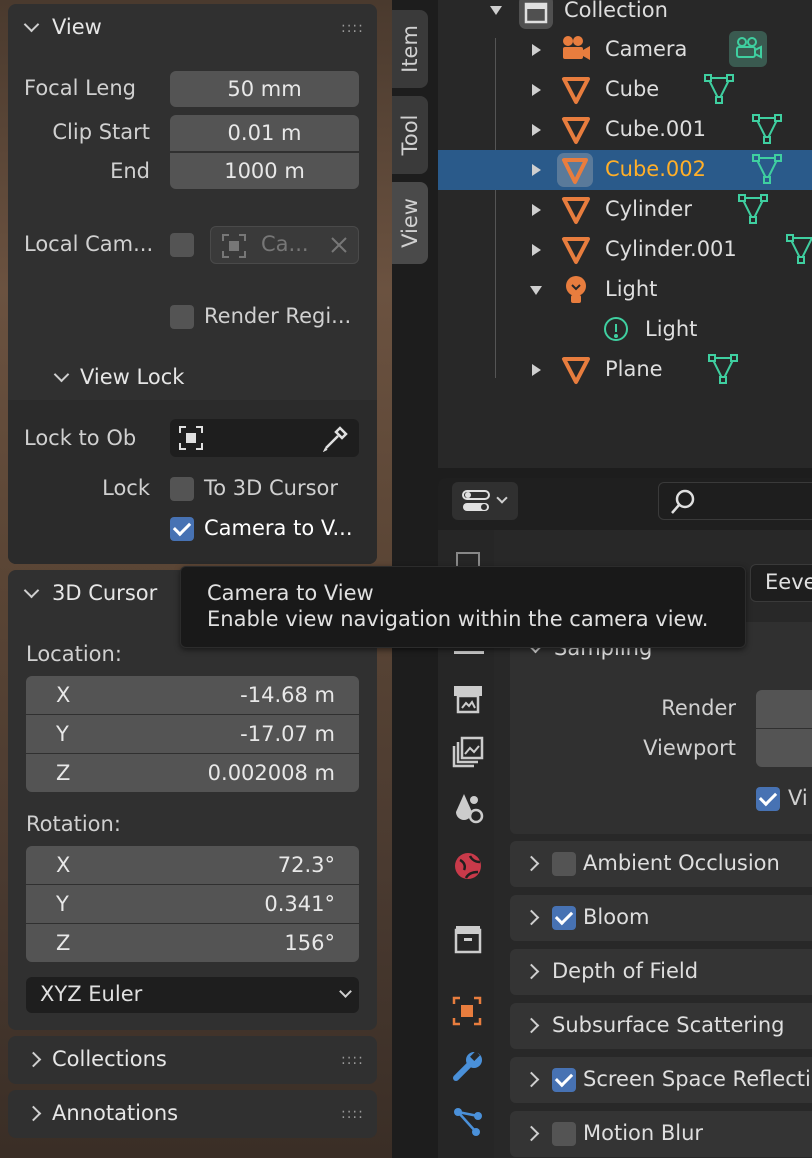  What do you see at coordinates (467, 1011) in the screenshot?
I see `object-tab-icon` at bounding box center [467, 1011].